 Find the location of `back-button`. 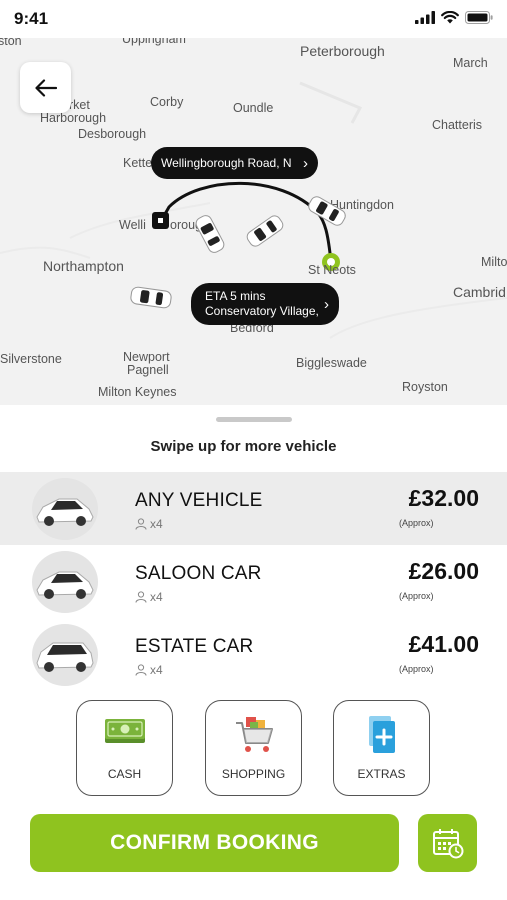

back-button is located at coordinates (45, 87).